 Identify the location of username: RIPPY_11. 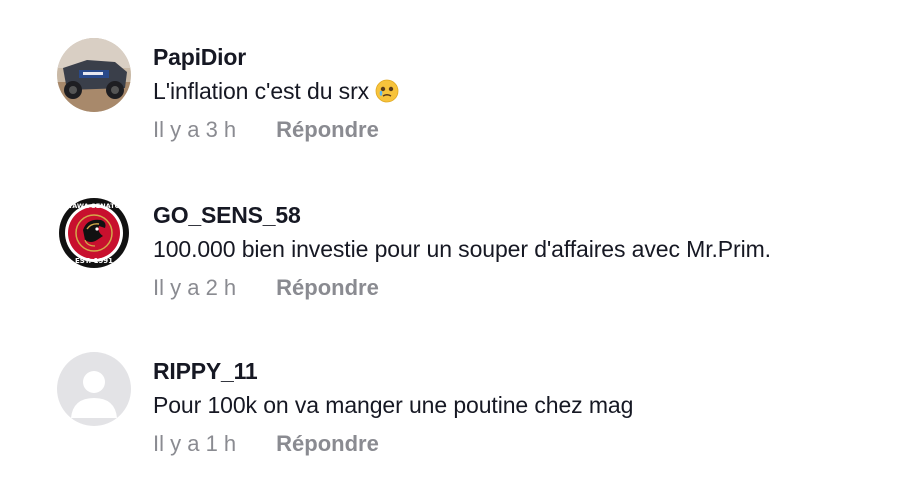
(205, 371).